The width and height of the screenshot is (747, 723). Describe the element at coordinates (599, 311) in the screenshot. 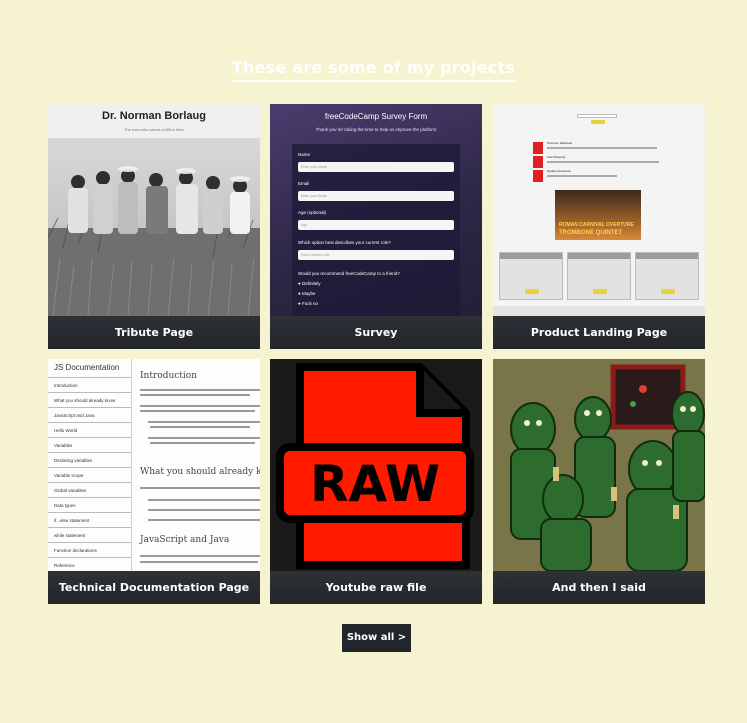

I see `footer-preview` at that location.